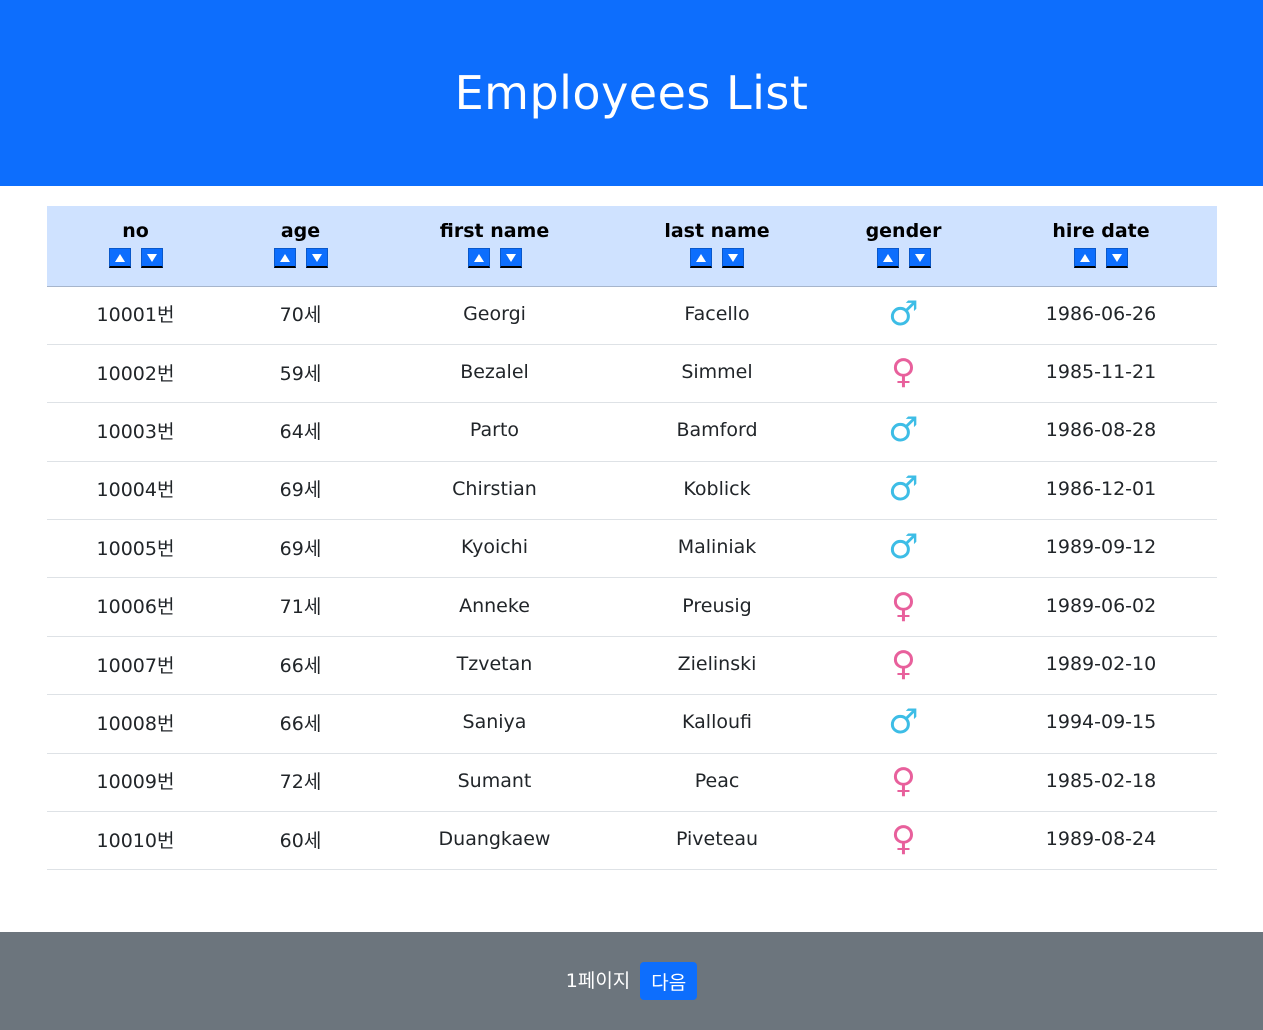  Describe the element at coordinates (135, 724) in the screenshot. I see `cell-no: 10008번` at that location.